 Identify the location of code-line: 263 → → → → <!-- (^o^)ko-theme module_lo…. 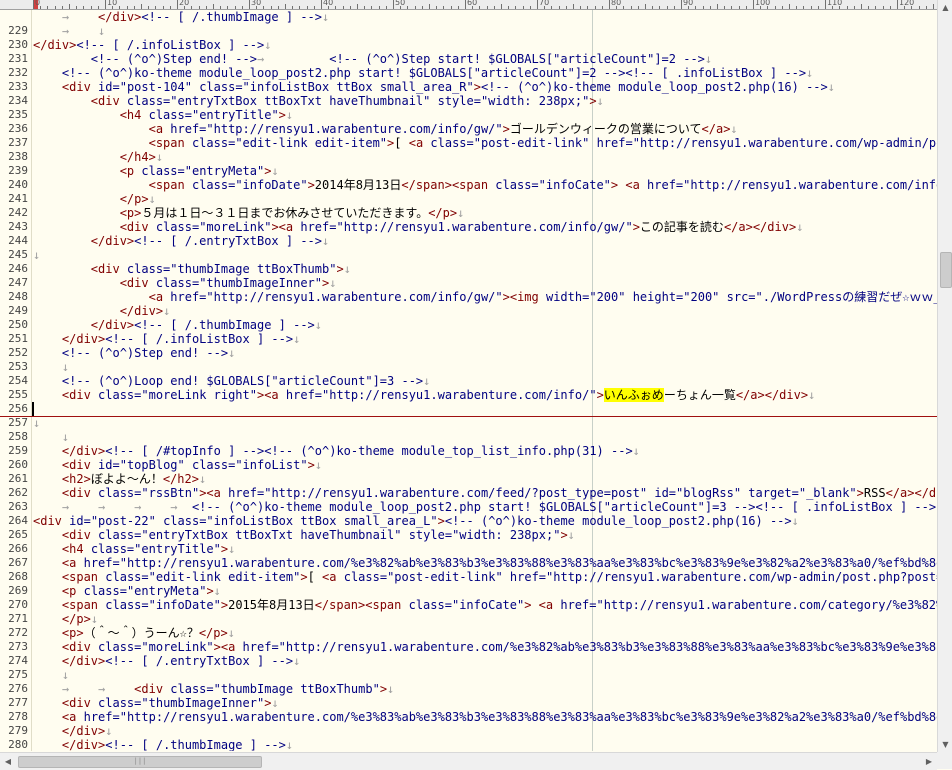
(468, 507).